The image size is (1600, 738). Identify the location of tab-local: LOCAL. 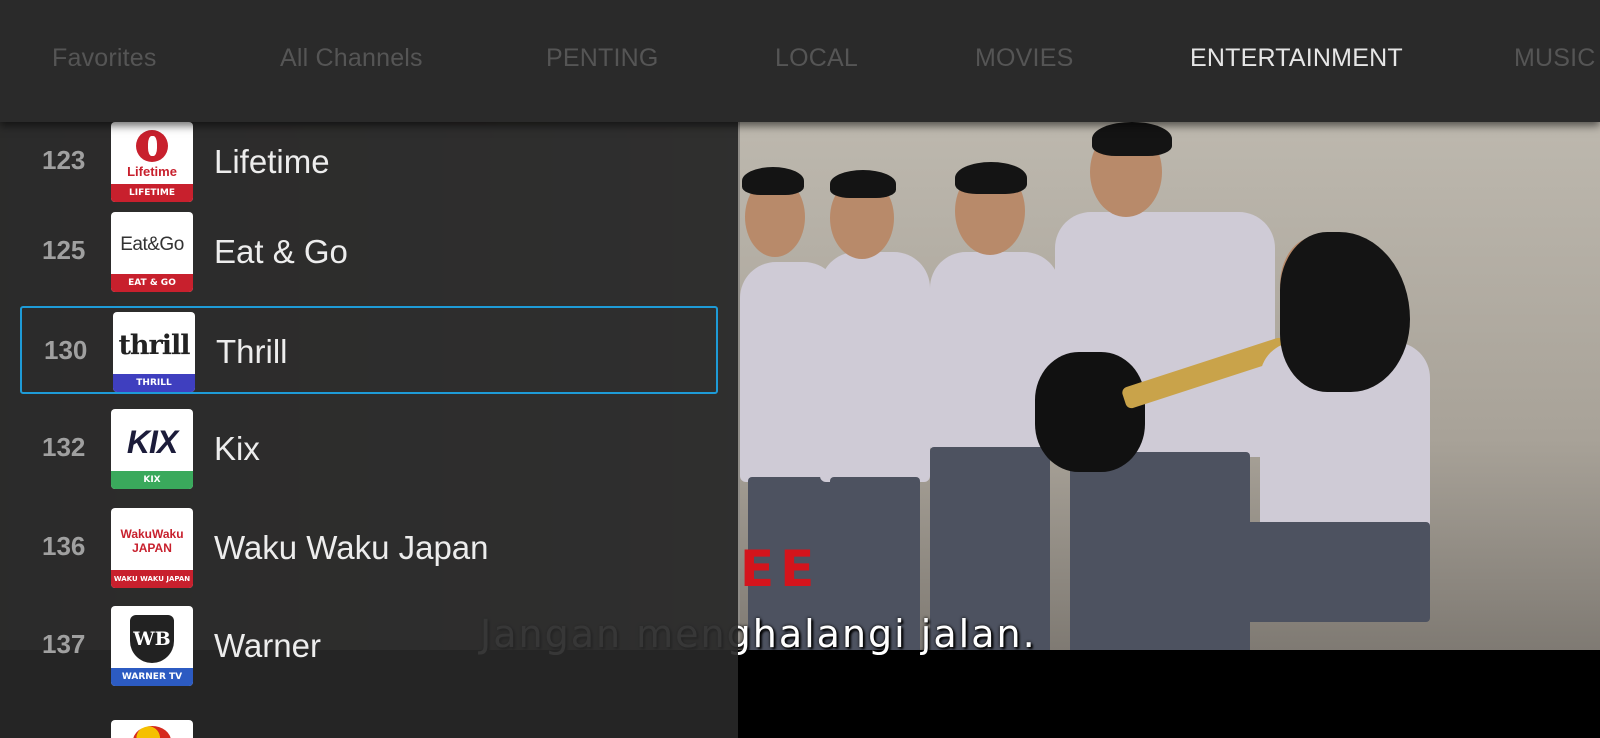
(816, 58).